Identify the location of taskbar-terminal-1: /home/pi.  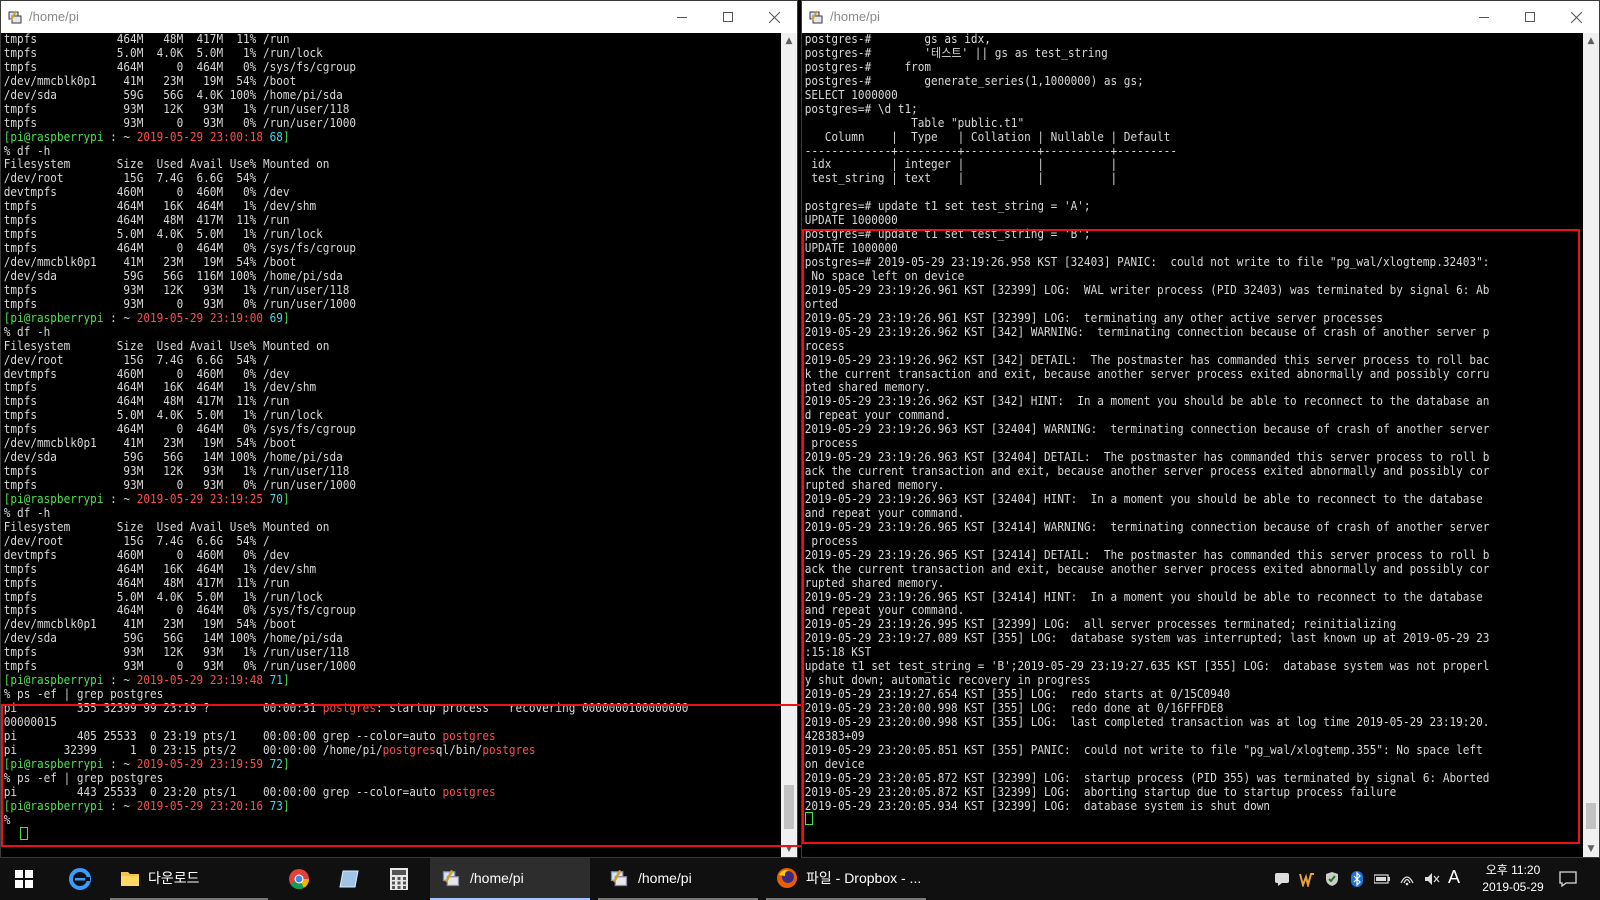
(510, 879).